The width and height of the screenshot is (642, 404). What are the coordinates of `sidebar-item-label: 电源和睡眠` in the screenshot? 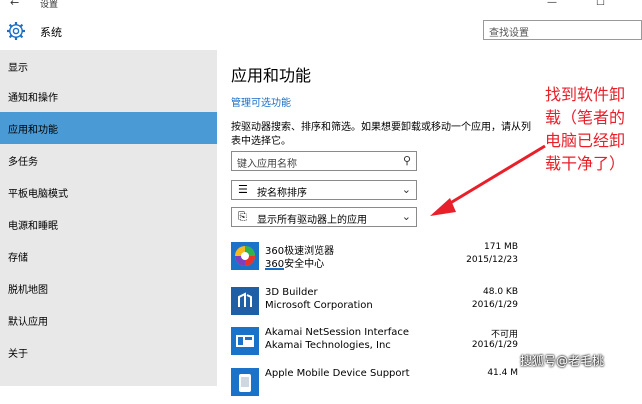 It's located at (33, 226).